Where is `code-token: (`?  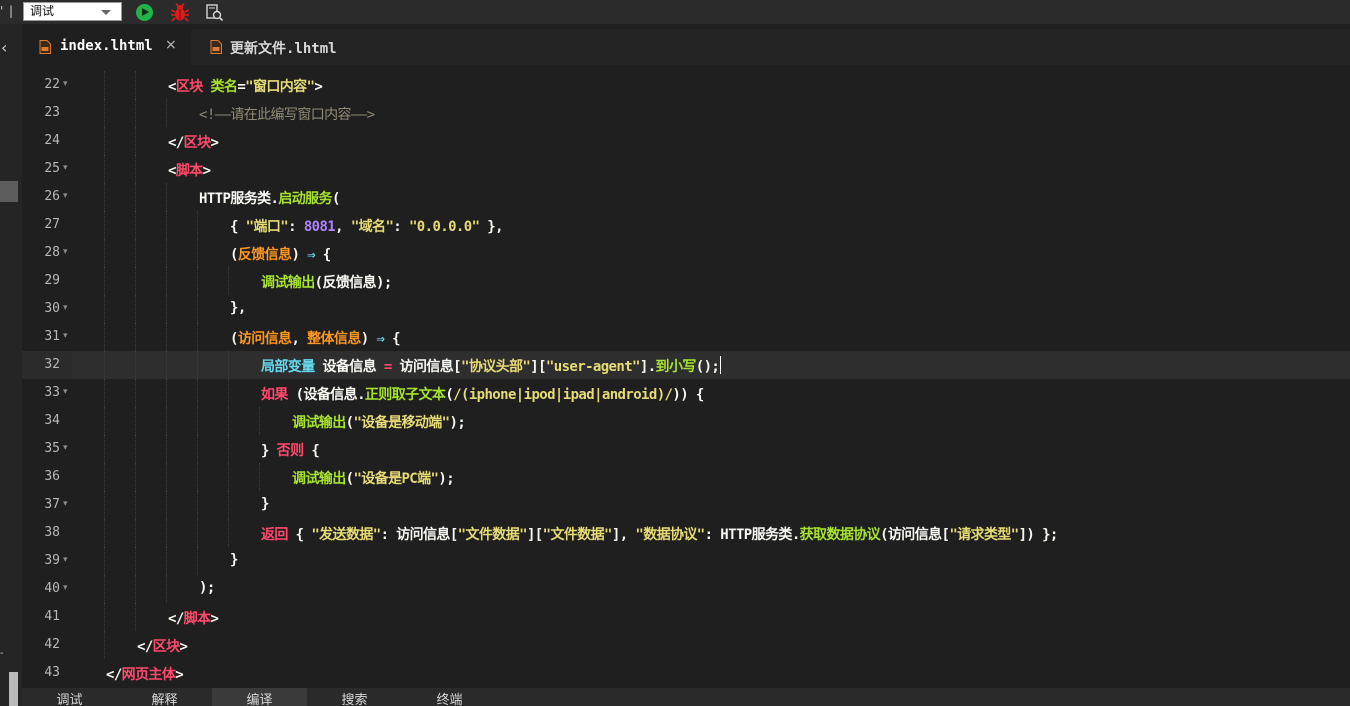 code-token: ( is located at coordinates (335, 199).